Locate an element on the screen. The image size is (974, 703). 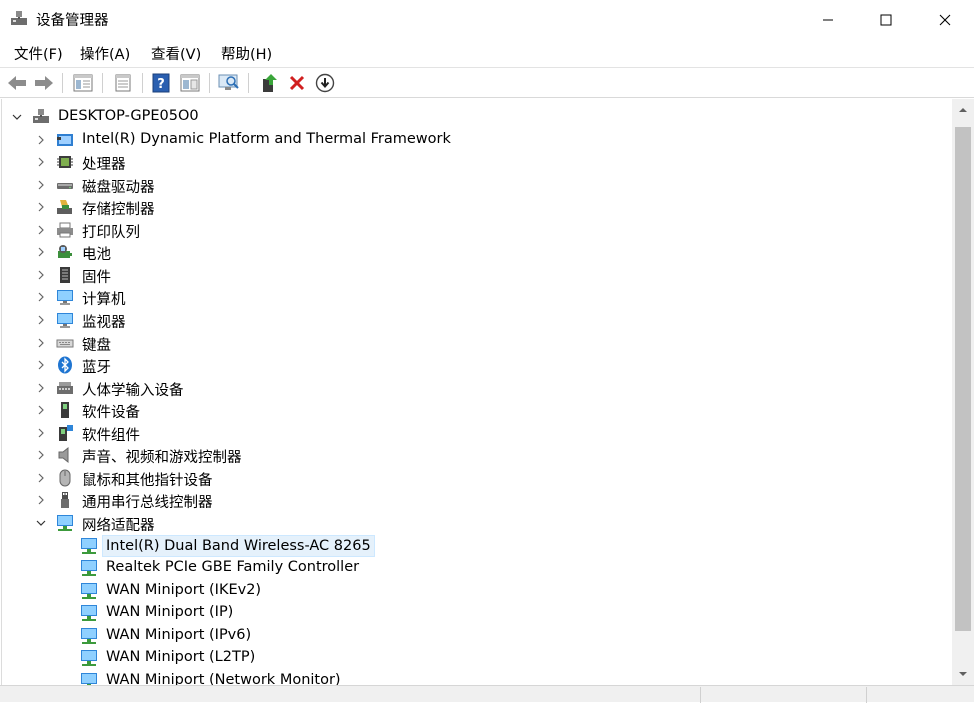
category-label: 通用串行总线控制器 is located at coordinates (147, 503).